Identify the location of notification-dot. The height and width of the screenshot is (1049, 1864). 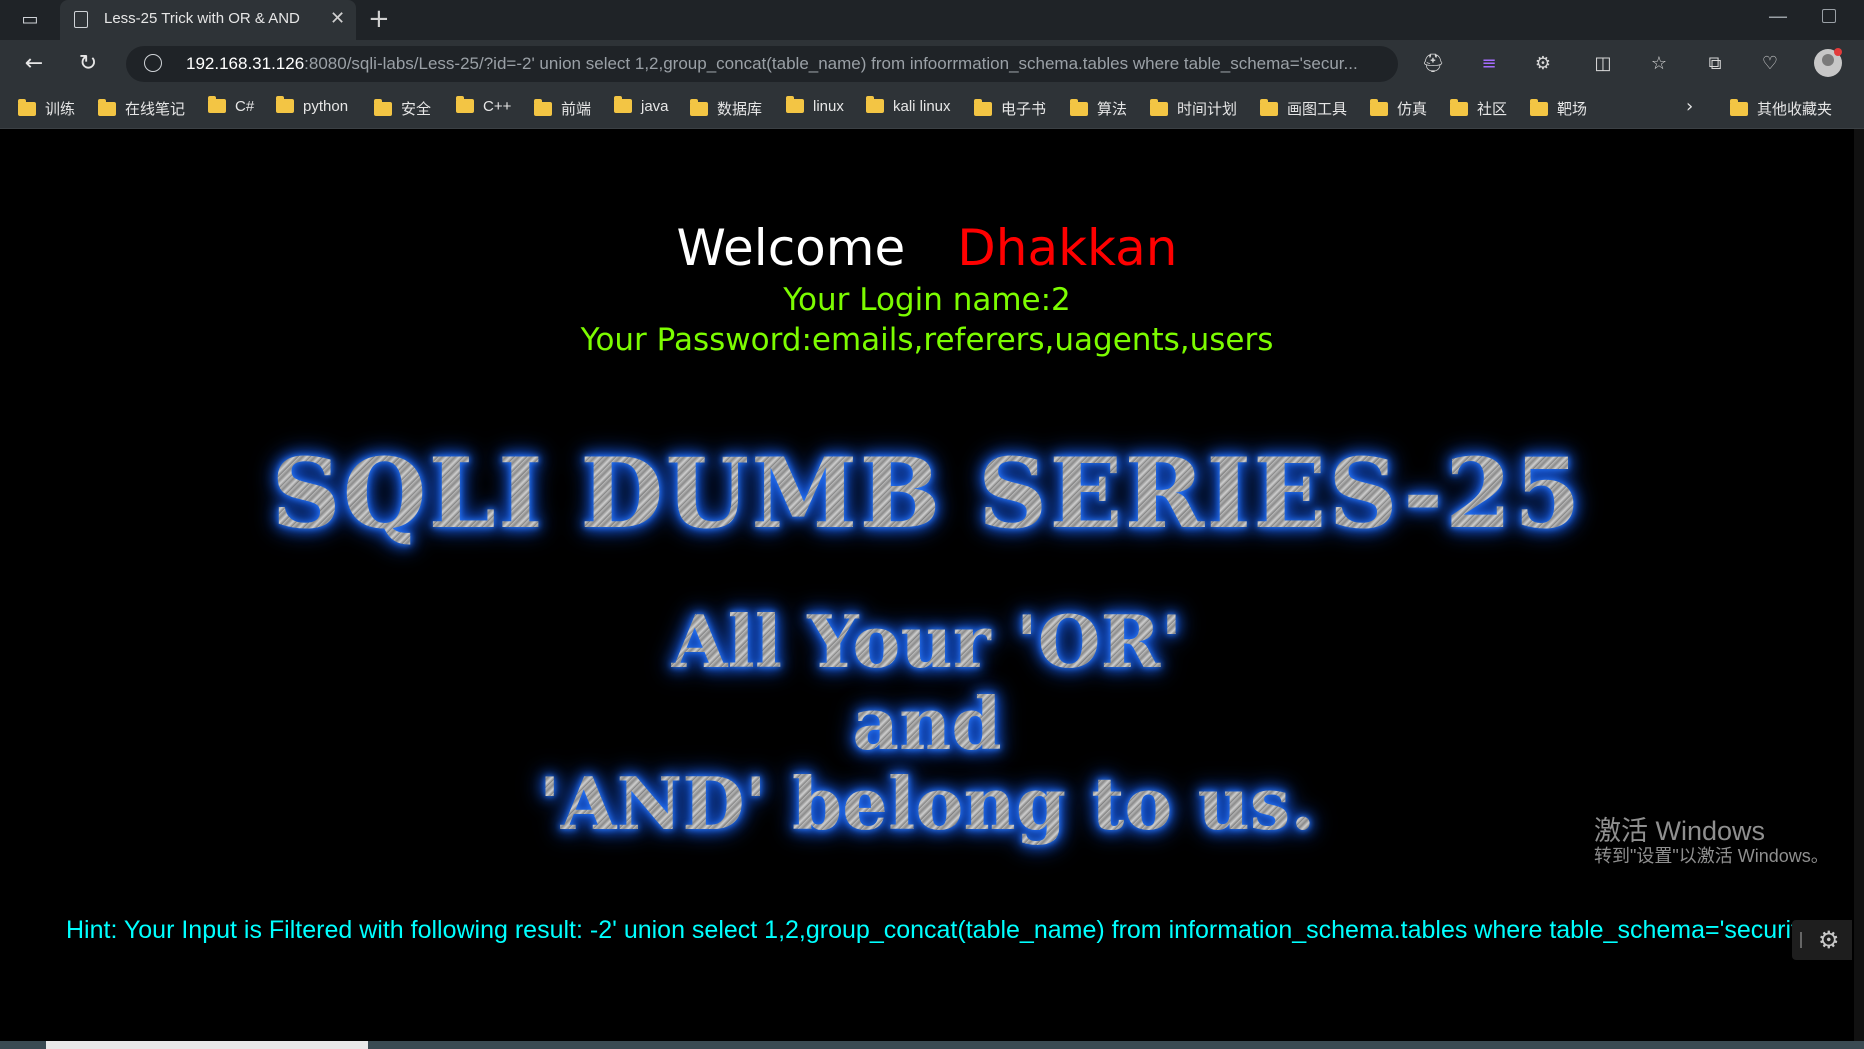
(1838, 52).